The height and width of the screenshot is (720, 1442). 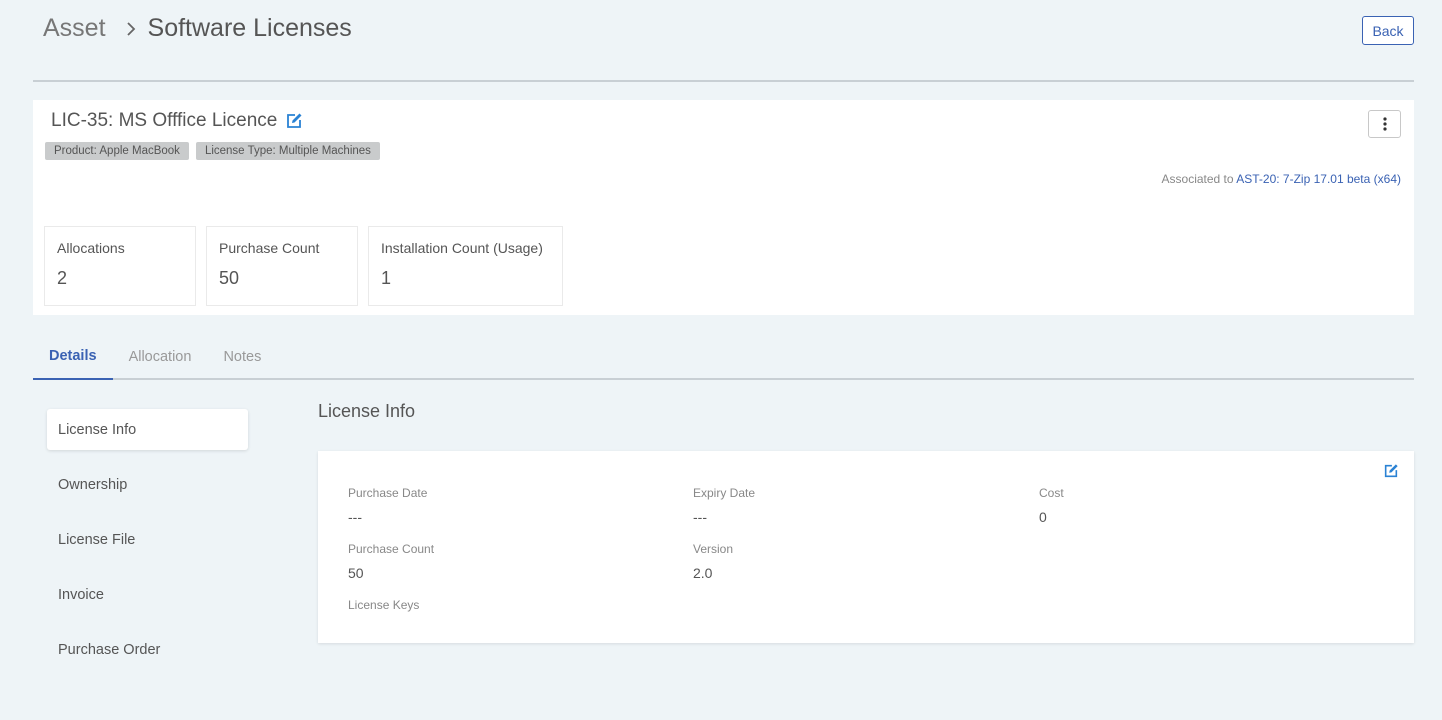 What do you see at coordinates (1043, 517) in the screenshot?
I see `field-value: 0` at bounding box center [1043, 517].